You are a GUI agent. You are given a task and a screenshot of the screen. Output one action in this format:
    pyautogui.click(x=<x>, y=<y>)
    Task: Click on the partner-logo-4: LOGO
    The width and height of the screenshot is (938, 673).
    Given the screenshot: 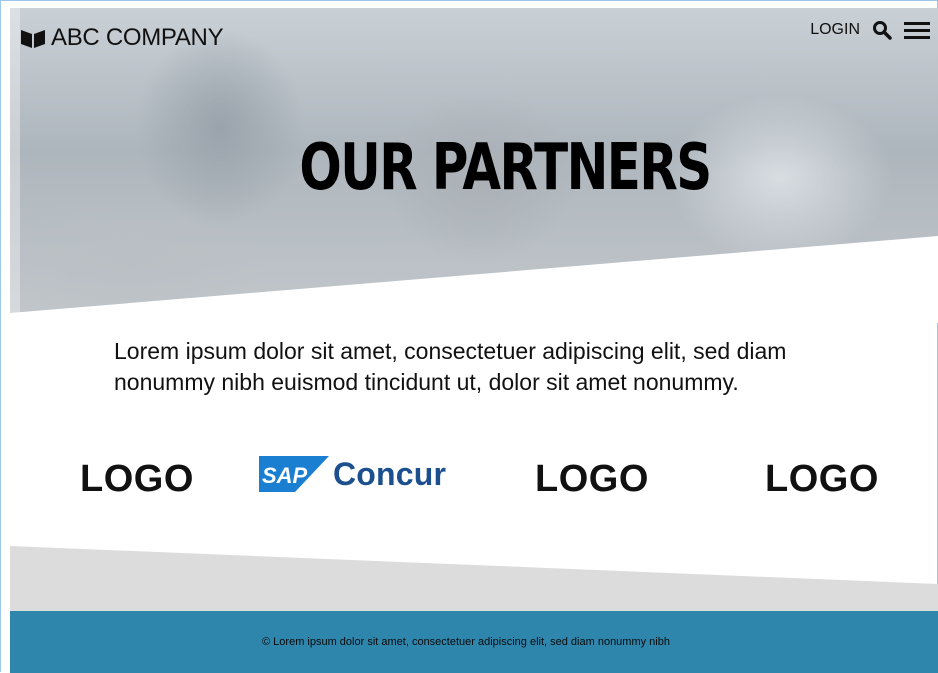 What is the action you would take?
    pyautogui.click(x=822, y=479)
    